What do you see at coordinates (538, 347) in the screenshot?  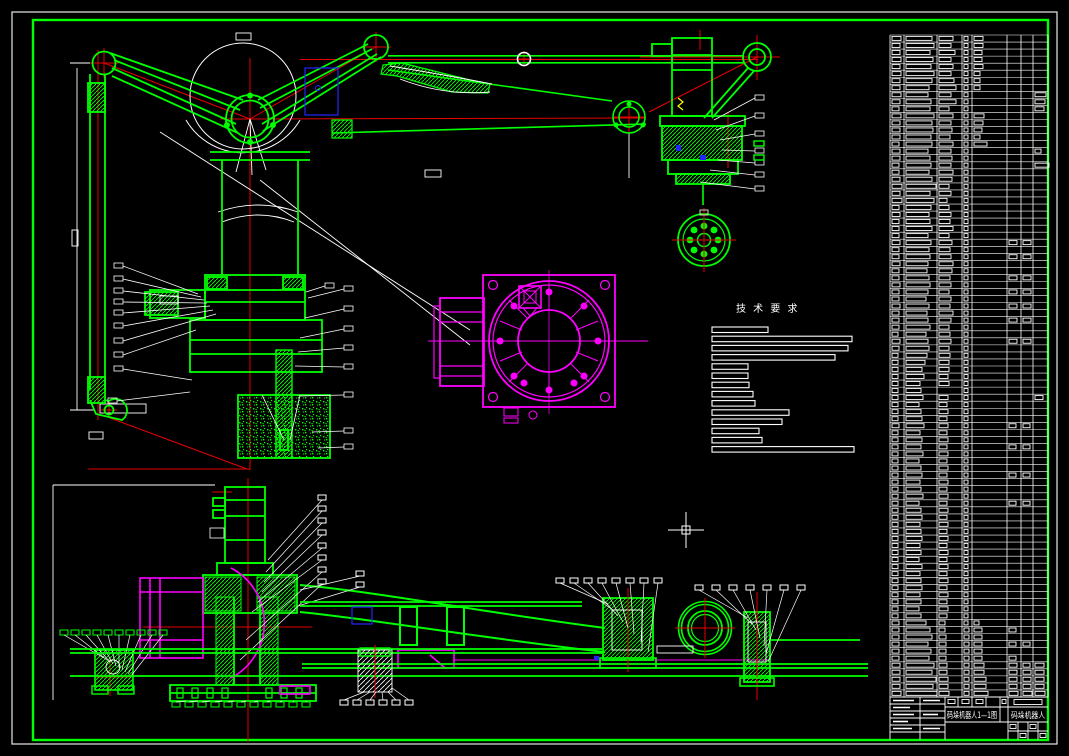 I see `motor-flange-view` at bounding box center [538, 347].